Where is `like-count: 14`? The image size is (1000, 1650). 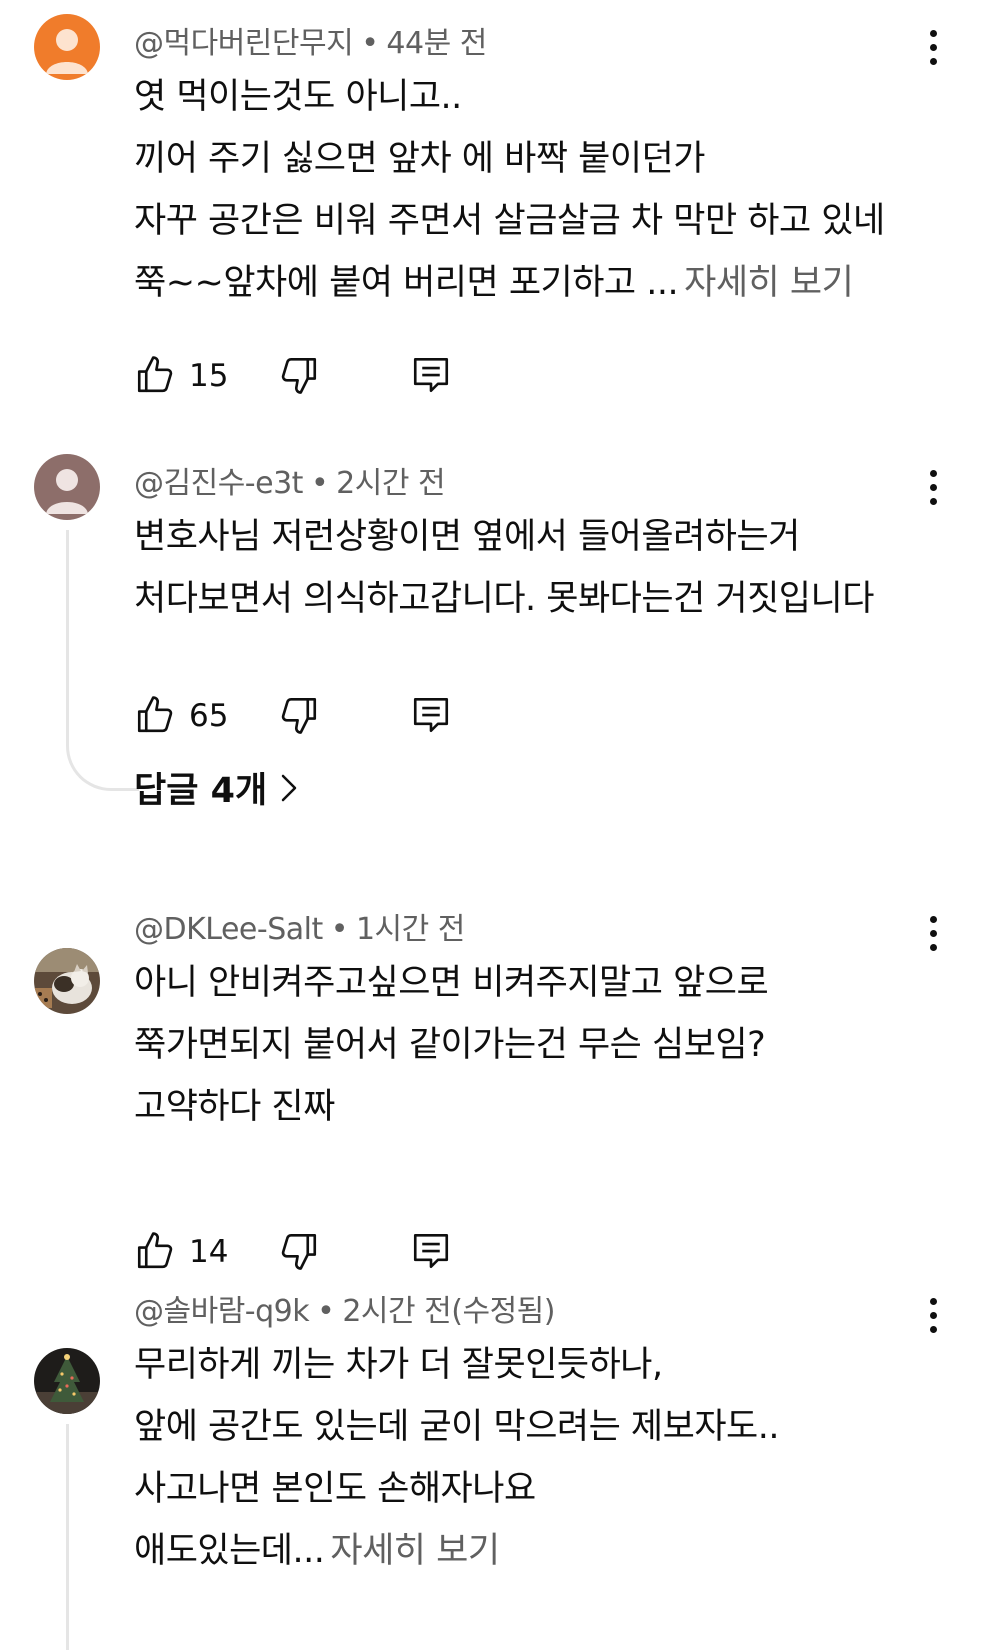
like-count: 14 is located at coordinates (209, 1252).